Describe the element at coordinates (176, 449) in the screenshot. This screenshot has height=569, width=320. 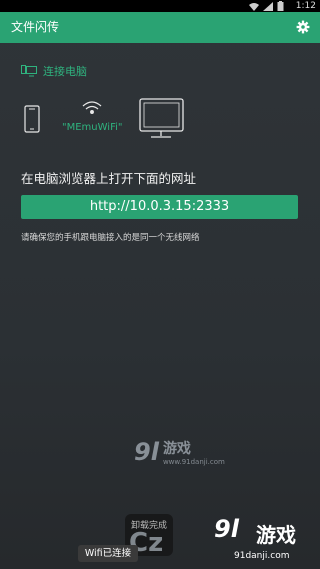
I see `watermark-center-name: 游戏` at that location.